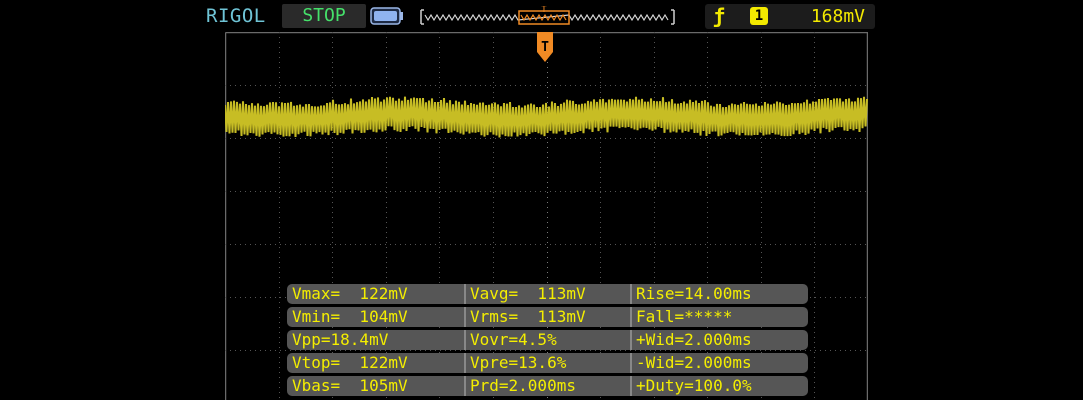 The width and height of the screenshot is (1083, 400). Describe the element at coordinates (544, 10) in the screenshot. I see `memory-trigger-marker: T` at that location.